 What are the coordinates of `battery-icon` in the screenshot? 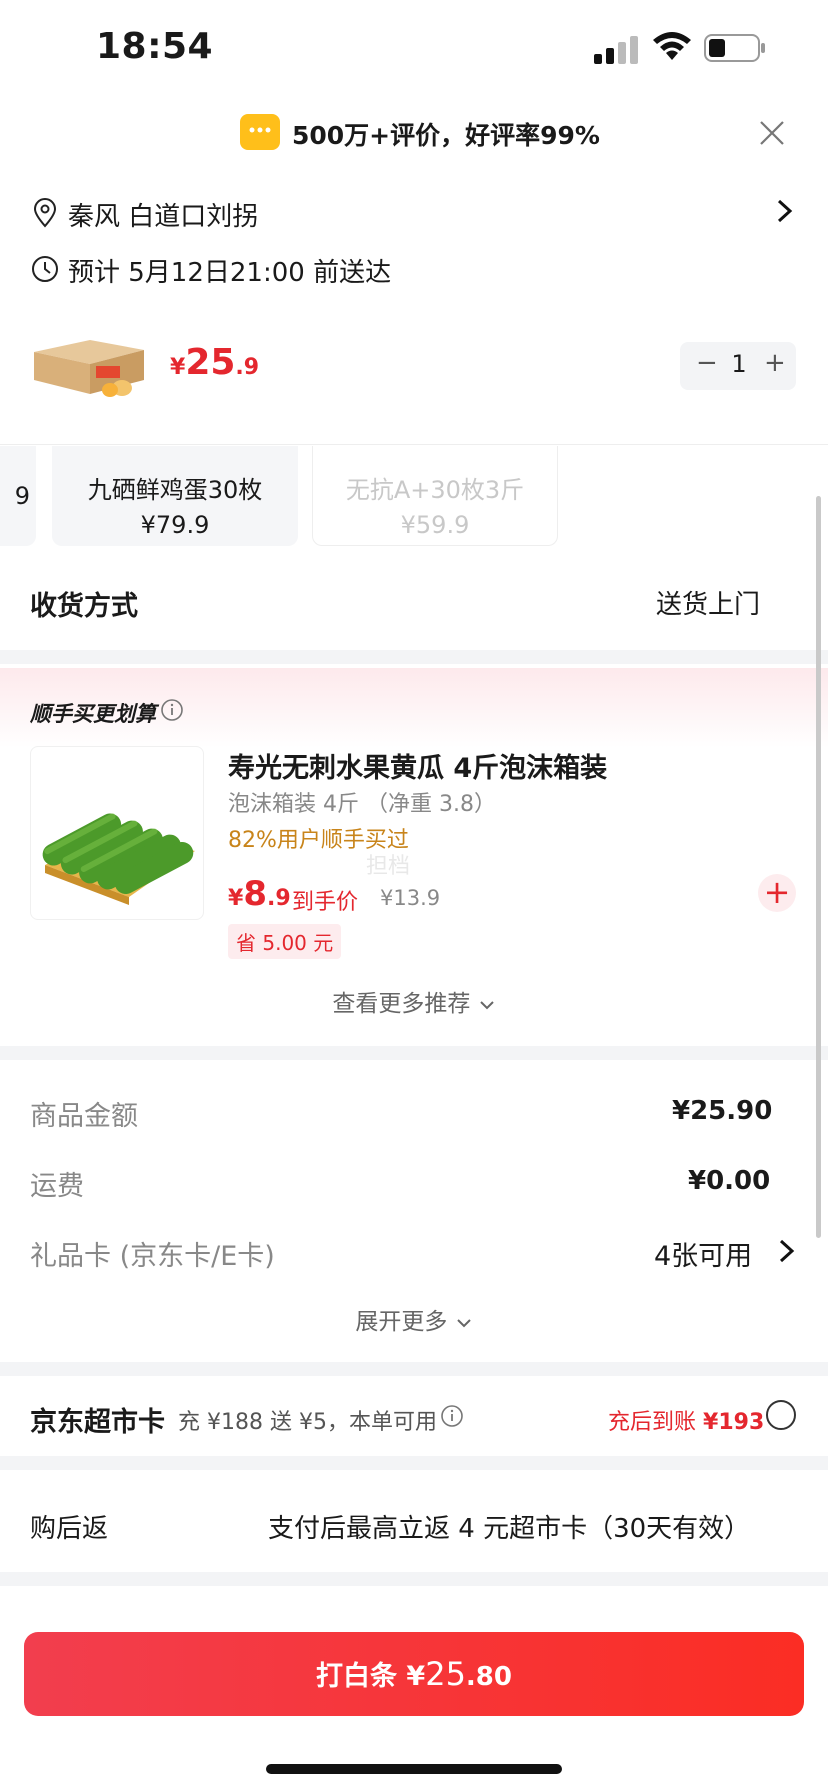 It's located at (734, 48).